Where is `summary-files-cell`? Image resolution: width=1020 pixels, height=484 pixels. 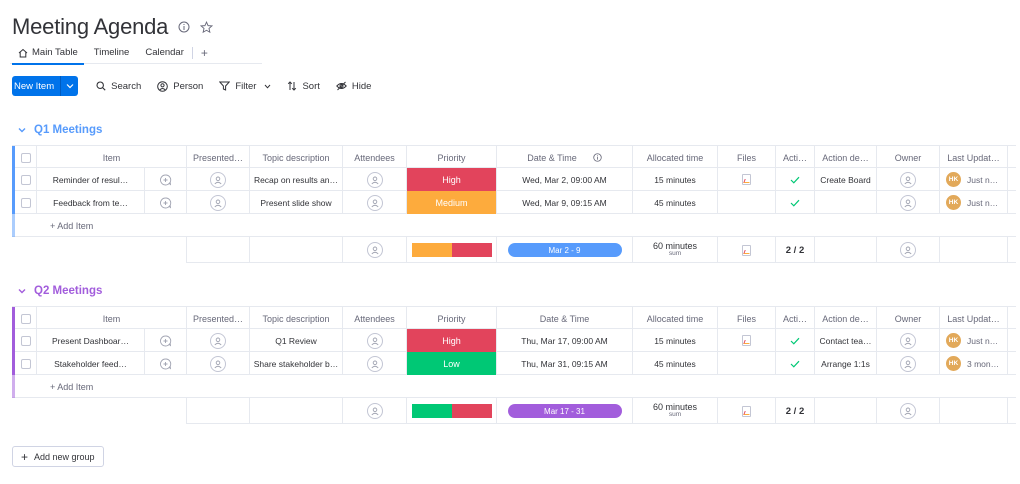
summary-files-cell is located at coordinates (747, 250).